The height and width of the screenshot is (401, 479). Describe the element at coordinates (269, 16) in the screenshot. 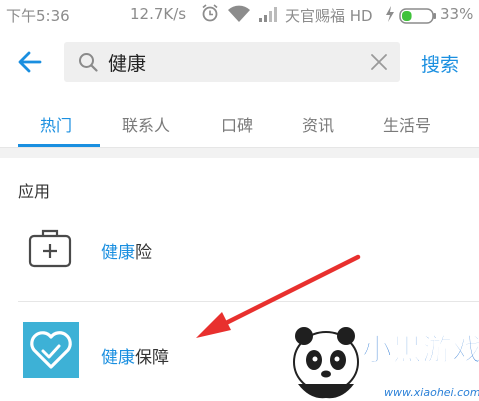

I see `signal-icon` at that location.